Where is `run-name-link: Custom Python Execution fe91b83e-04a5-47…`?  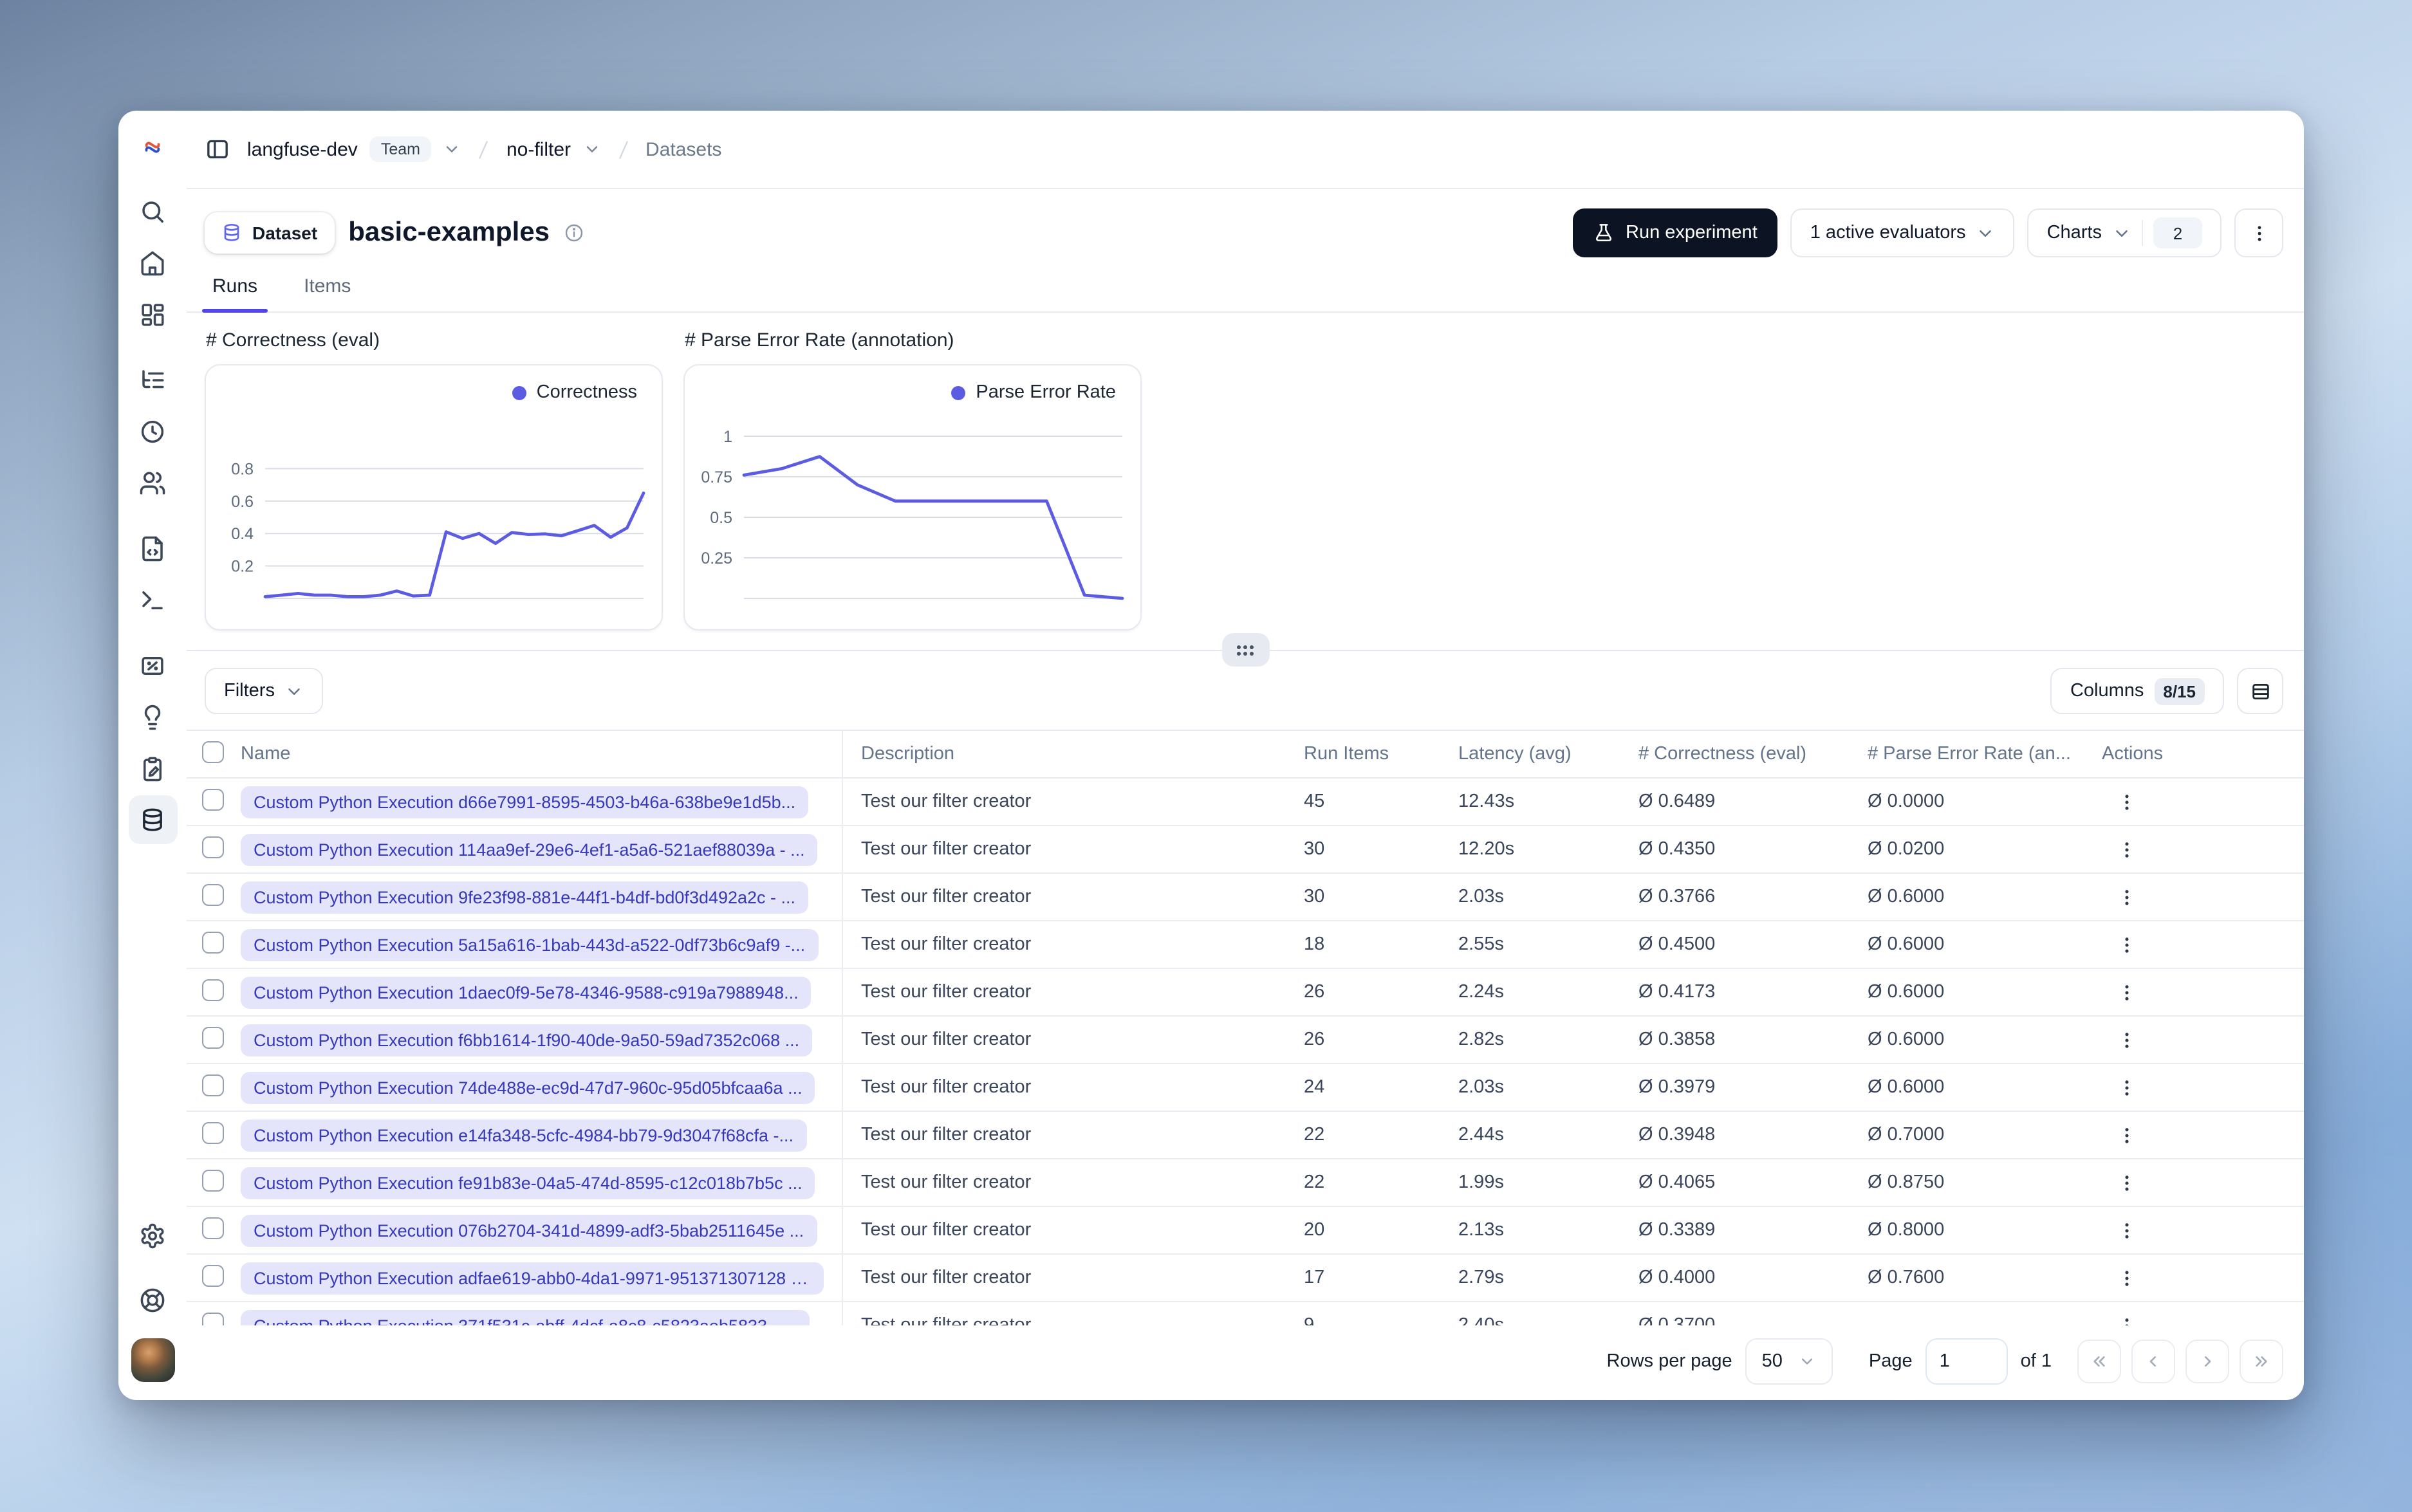 run-name-link: Custom Python Execution fe91b83e-04a5-47… is located at coordinates (528, 1182).